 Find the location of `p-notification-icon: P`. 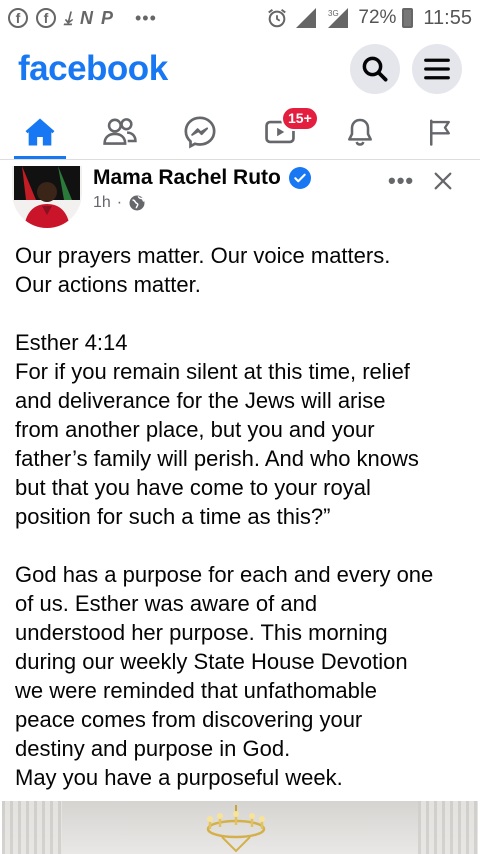

p-notification-icon: P is located at coordinates (106, 17).